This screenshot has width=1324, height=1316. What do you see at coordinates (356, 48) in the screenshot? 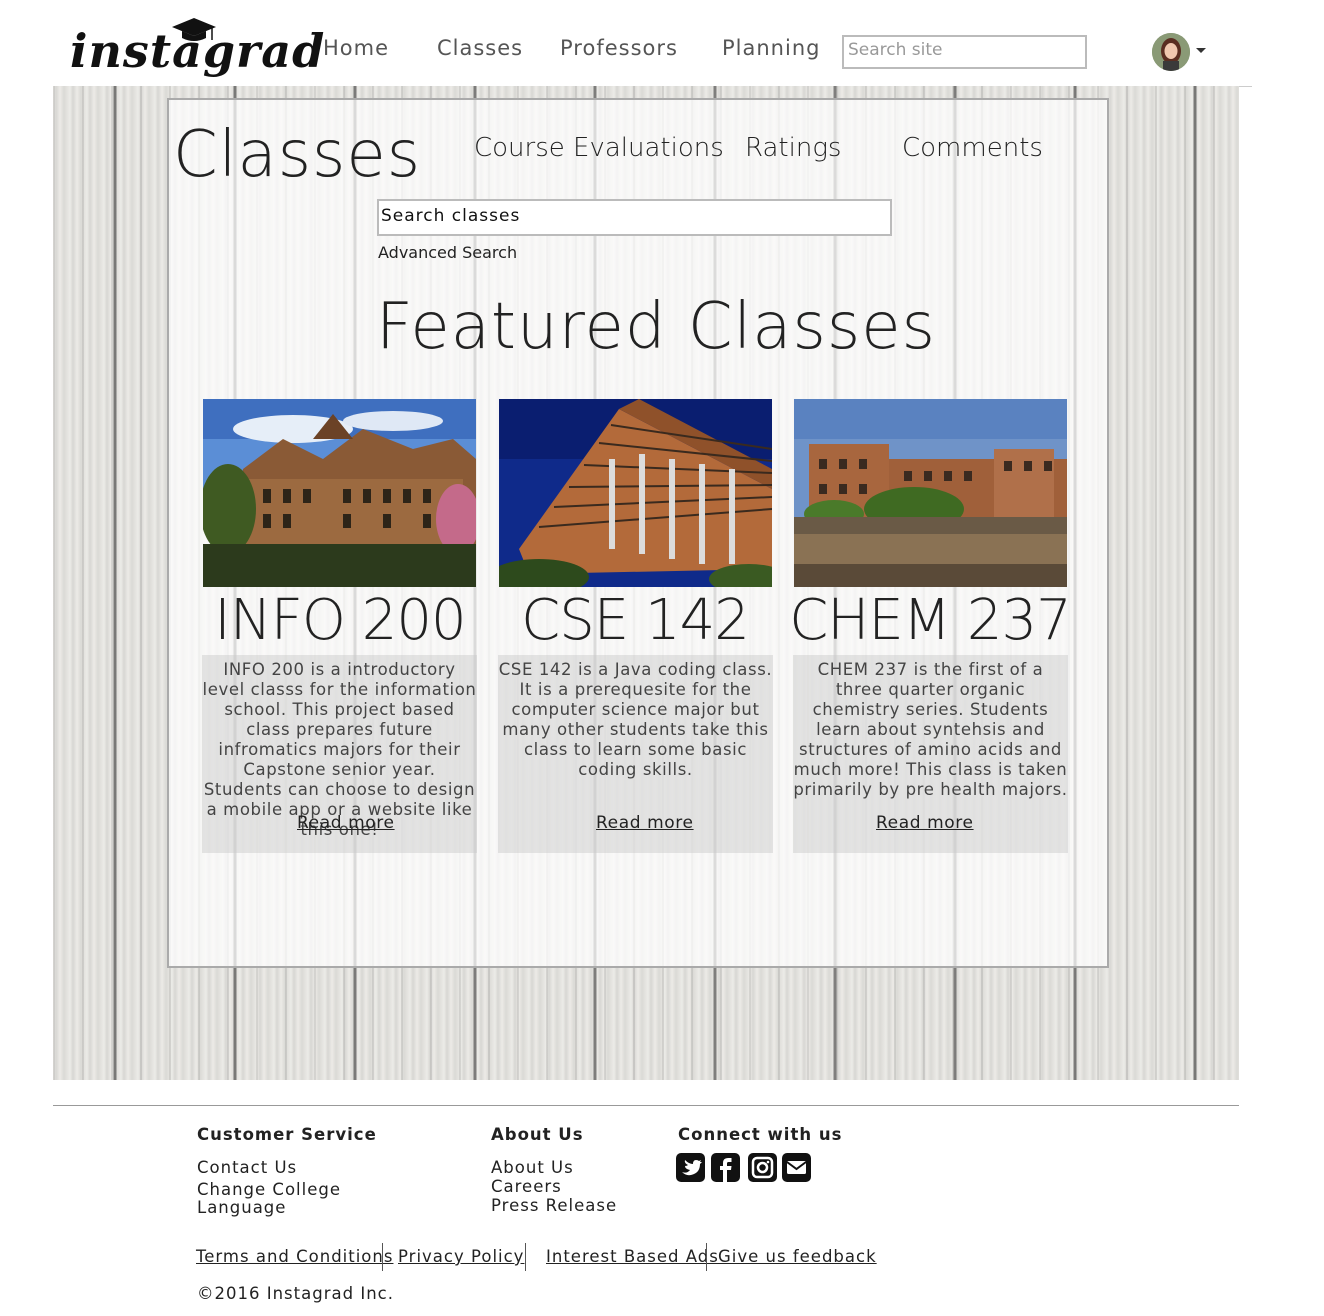
I see `nav-home-link: Home` at bounding box center [356, 48].